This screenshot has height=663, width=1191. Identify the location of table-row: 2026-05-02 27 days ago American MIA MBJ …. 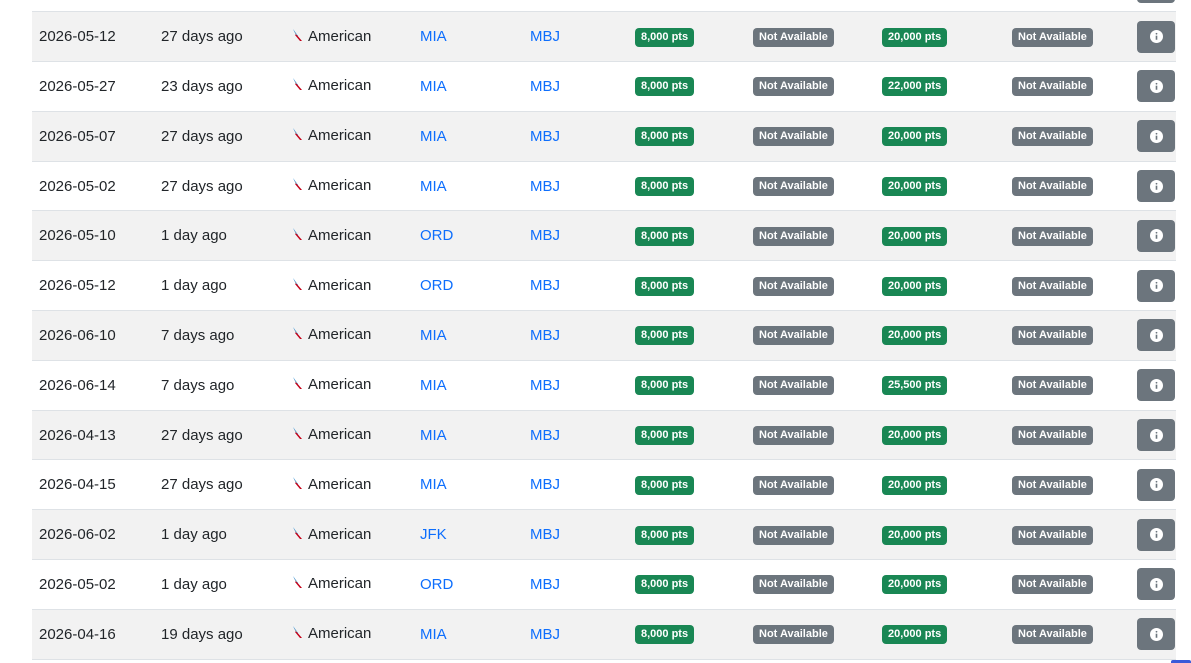
(604, 186).